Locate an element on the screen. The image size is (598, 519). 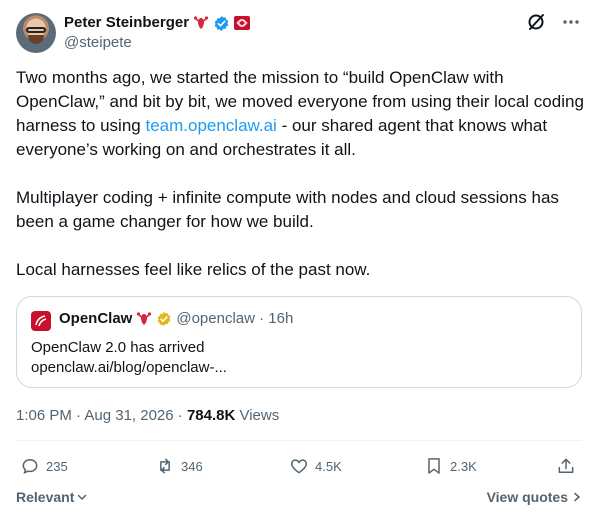
quoted-author-name: OpenClaw is located at coordinates (95, 319).